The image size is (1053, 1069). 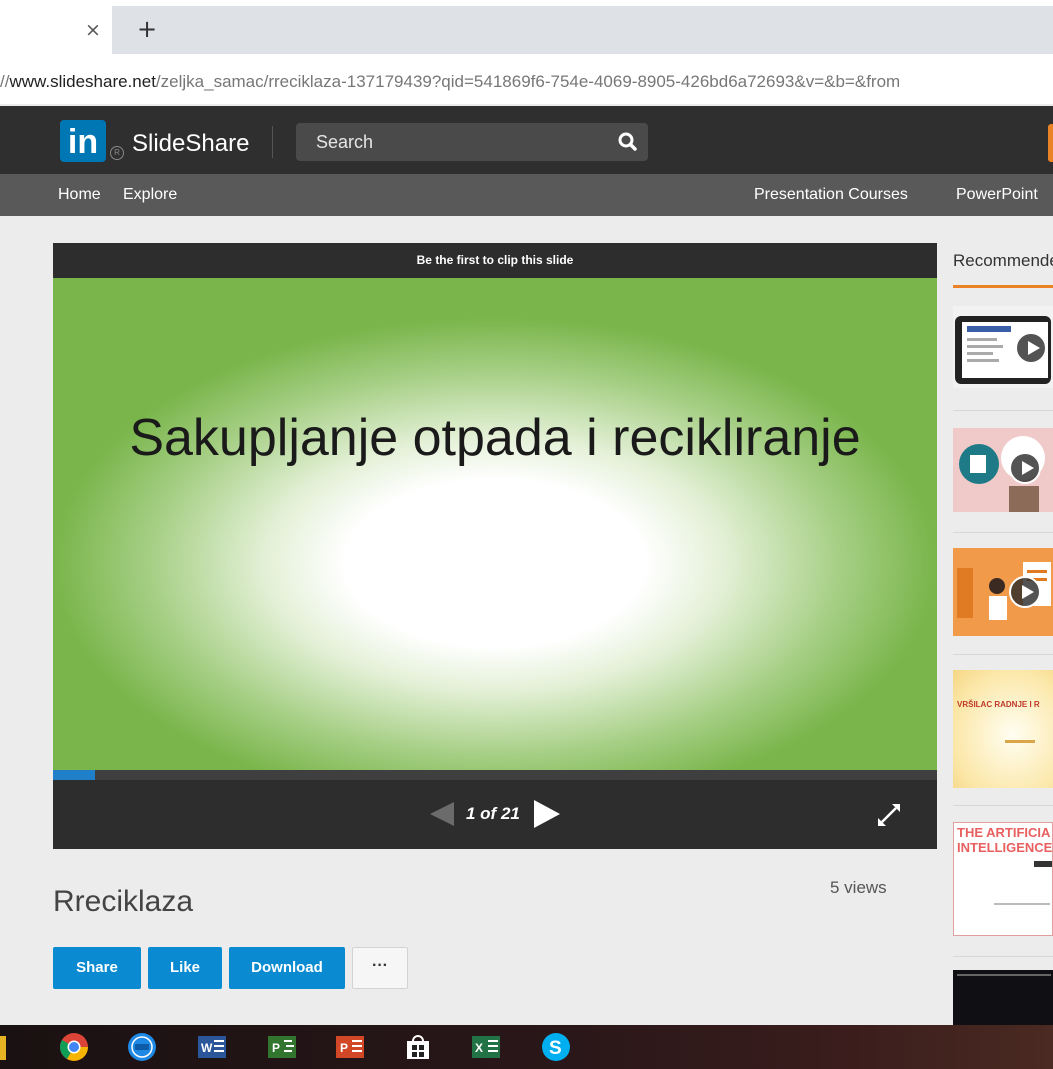 What do you see at coordinates (1003, 879) in the screenshot?
I see `recommended-item: THE ARTIFICIA INTELLIGENCE` at bounding box center [1003, 879].